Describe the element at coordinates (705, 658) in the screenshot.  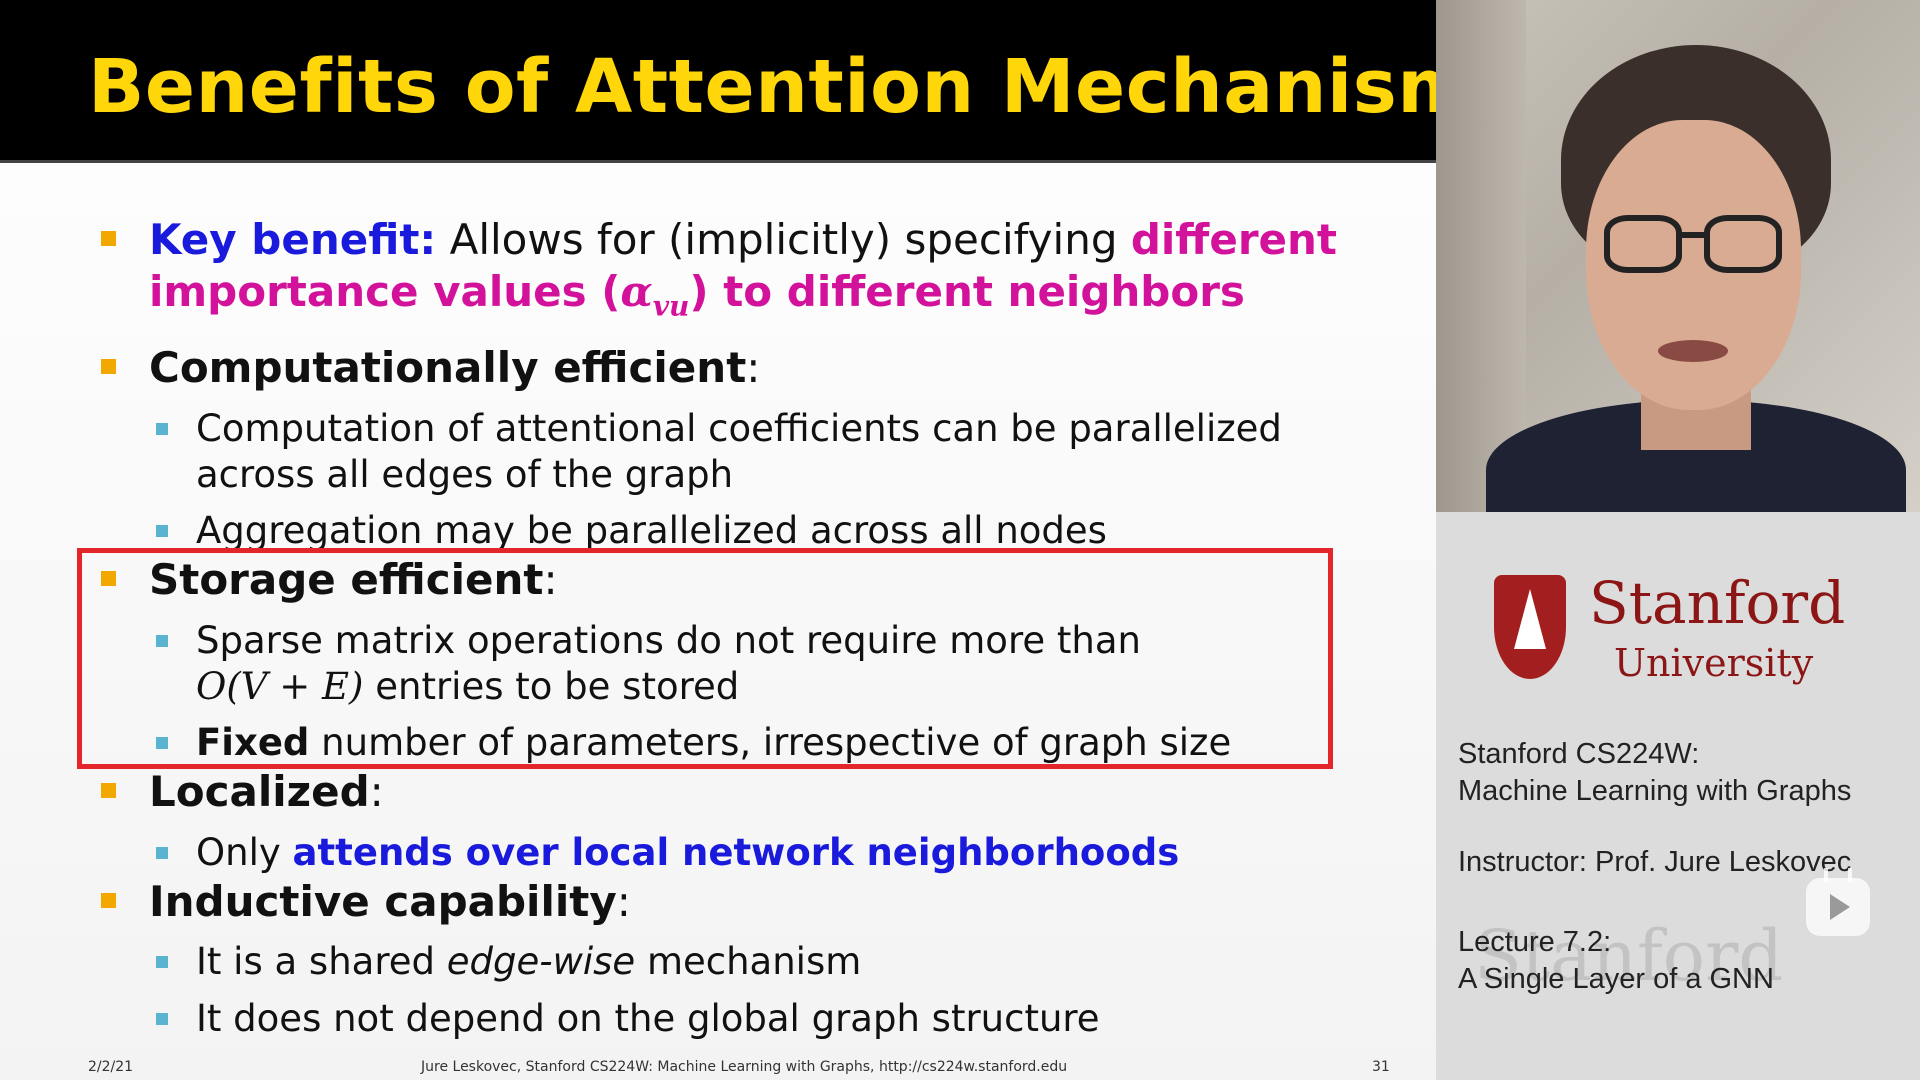
I see `highlight-box` at that location.